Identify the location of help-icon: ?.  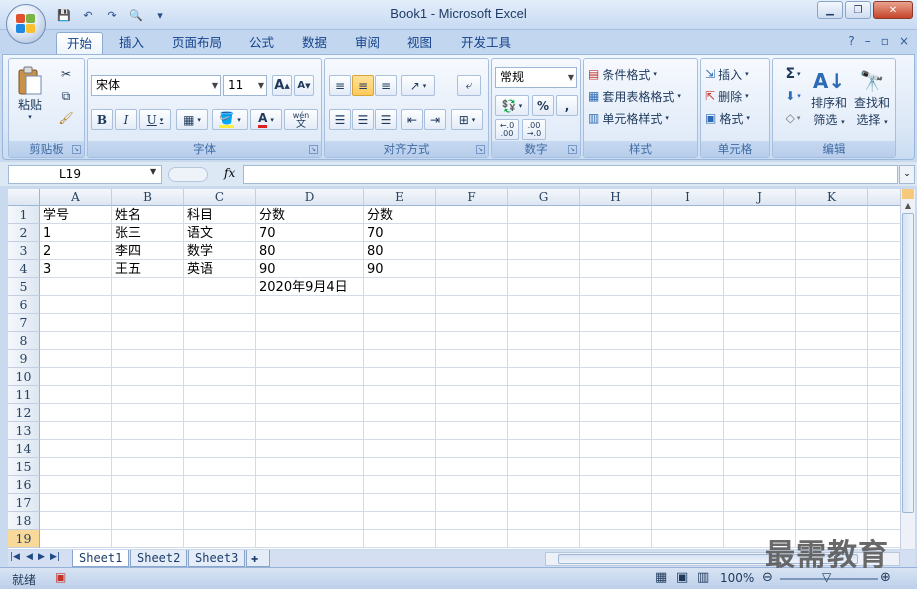
(851, 41).